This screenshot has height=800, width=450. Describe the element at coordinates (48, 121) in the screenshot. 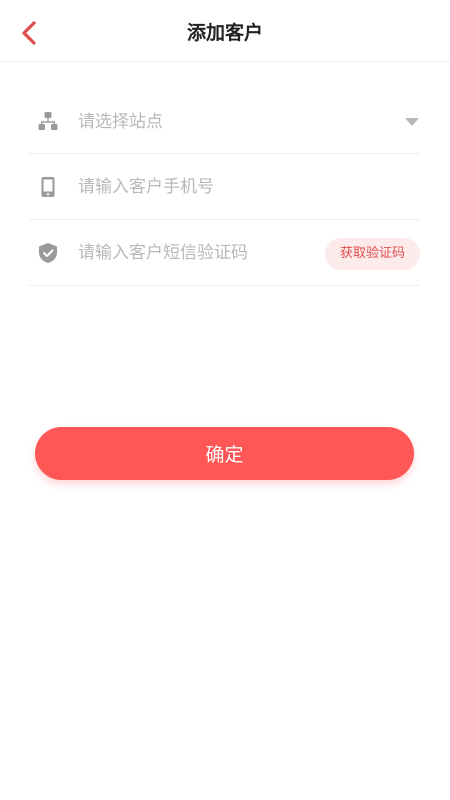

I see `sitemap-icon` at that location.